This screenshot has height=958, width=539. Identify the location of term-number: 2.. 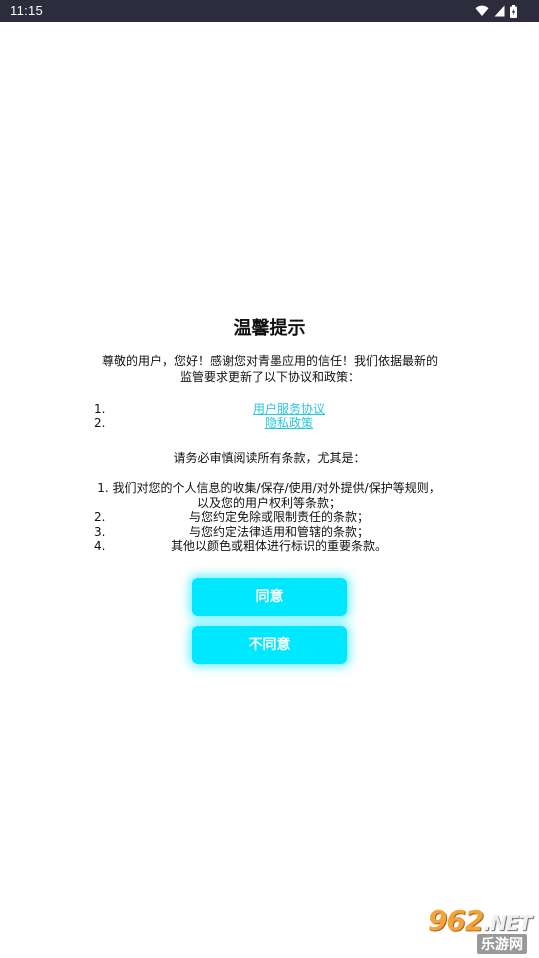
(100, 517).